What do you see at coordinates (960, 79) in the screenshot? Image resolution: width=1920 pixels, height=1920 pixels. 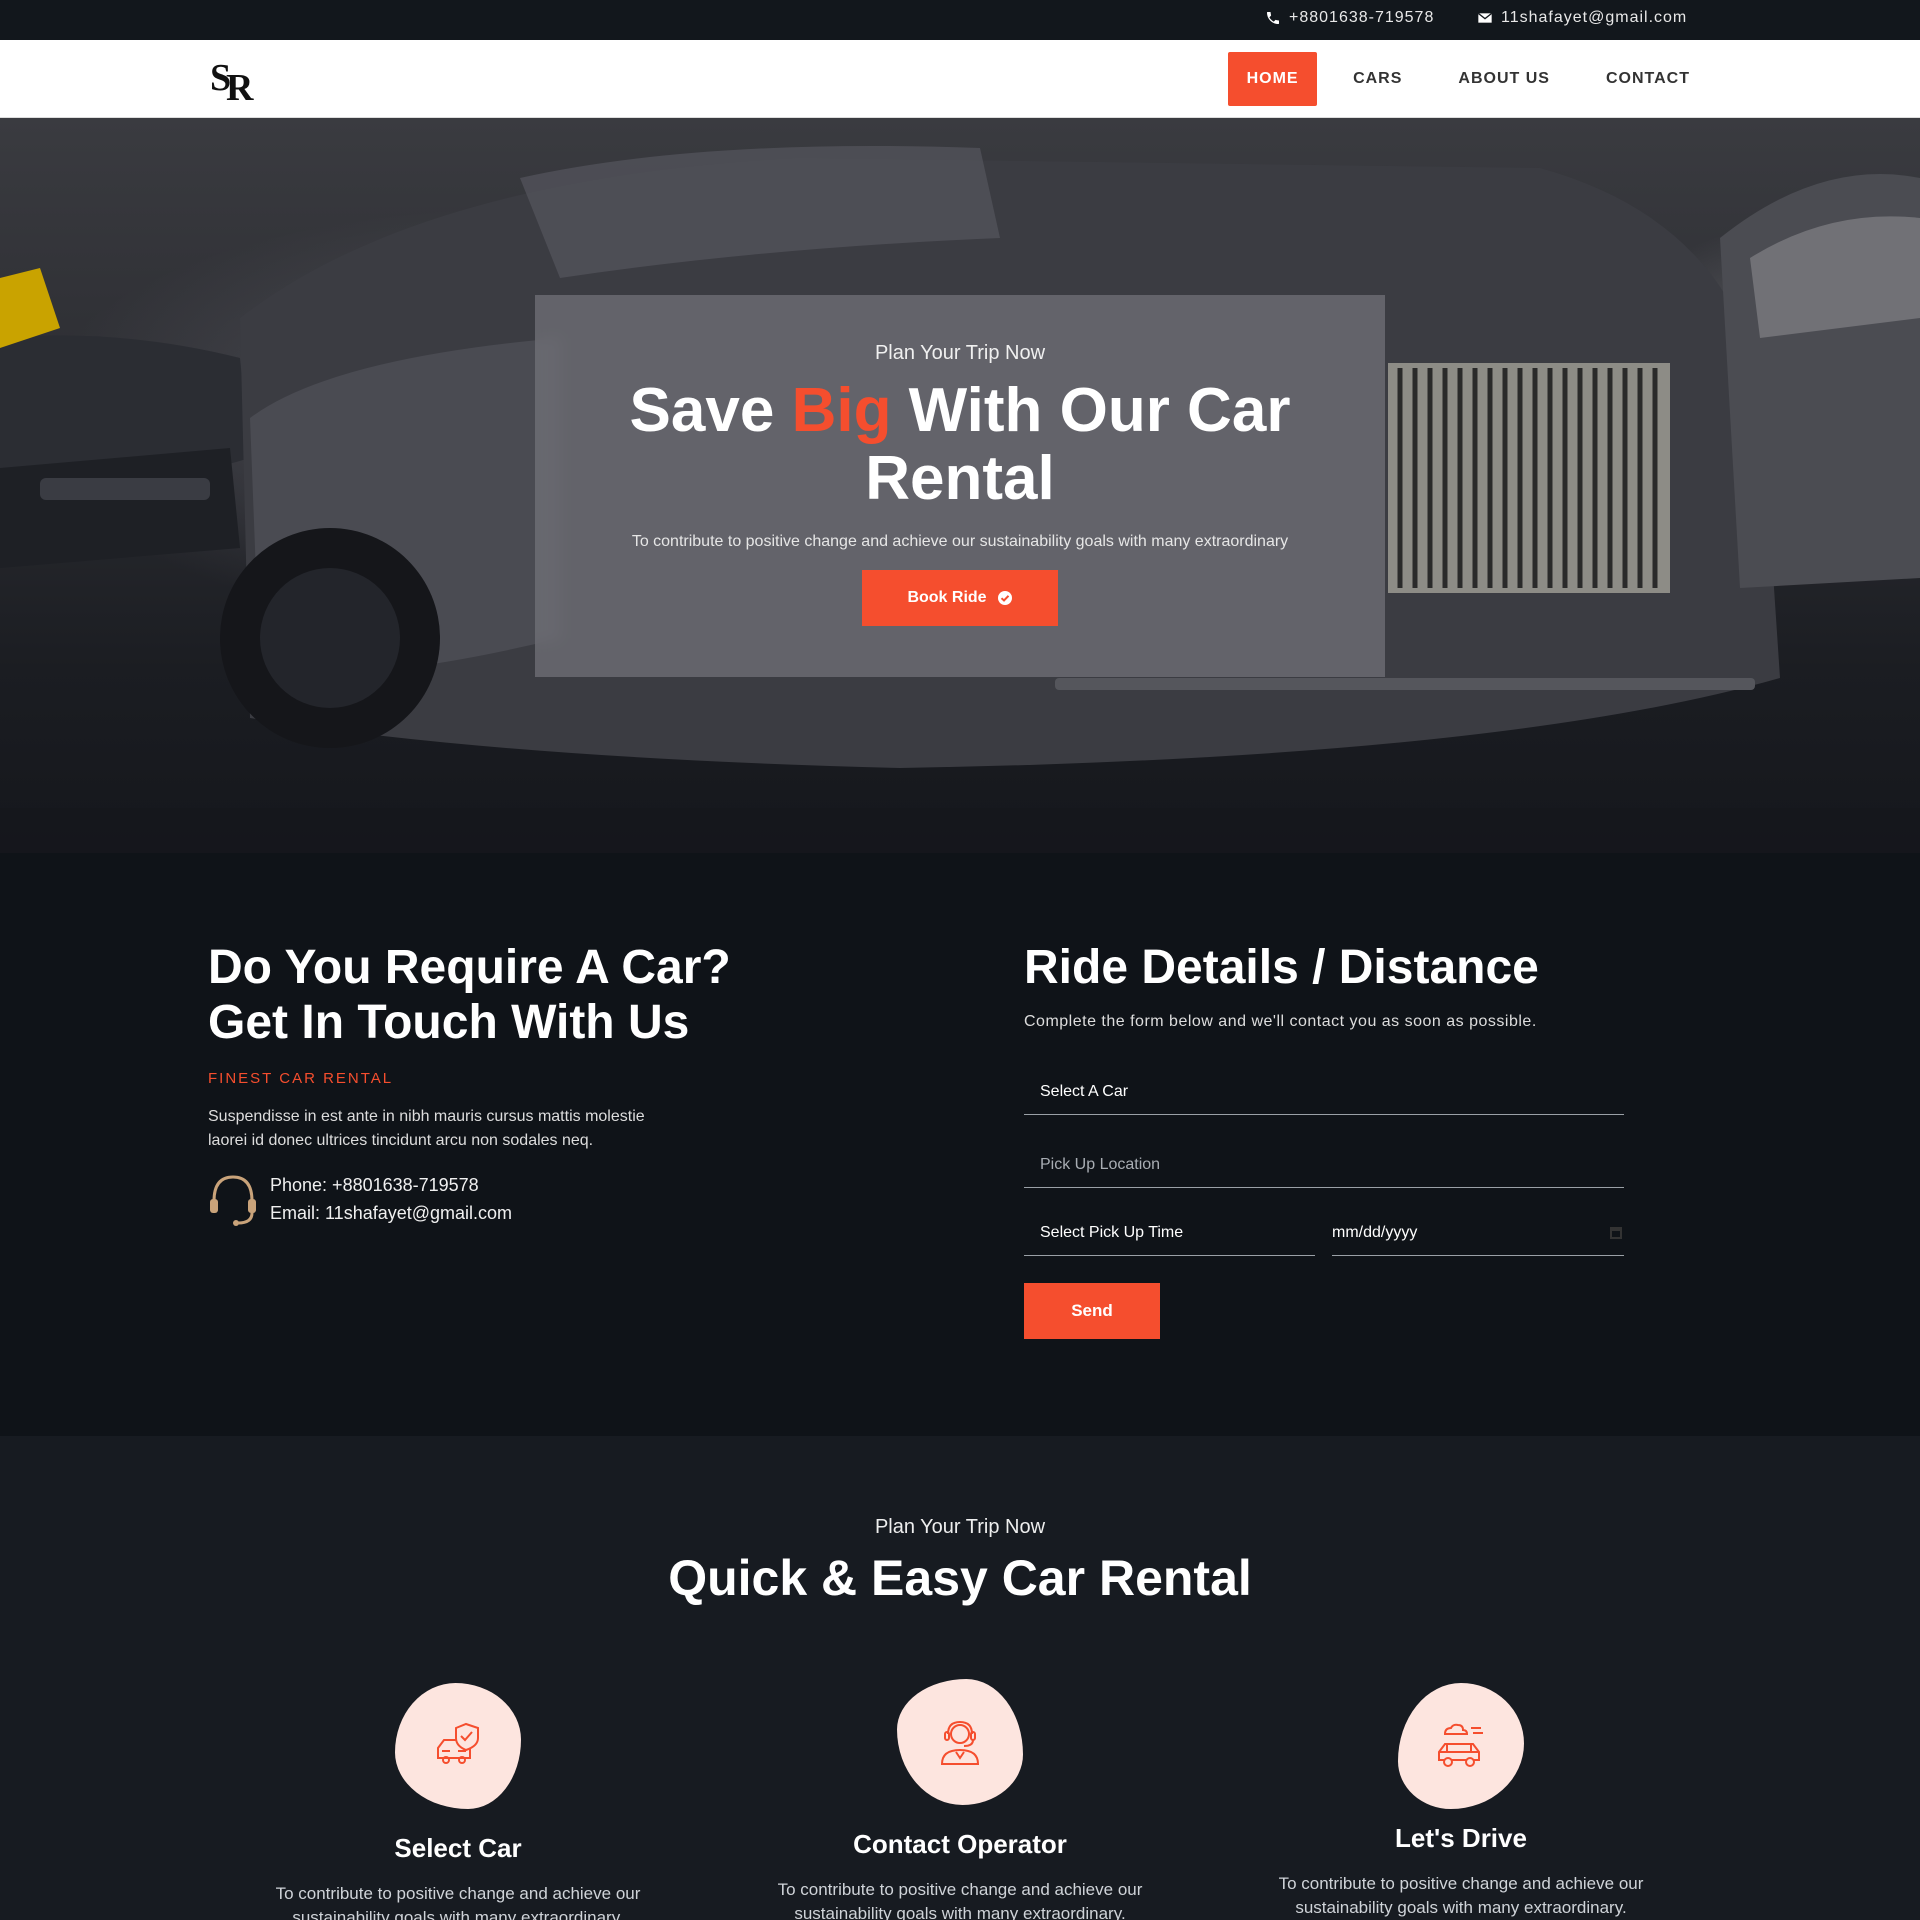 I see `main-navbar: S R HOME CARS ABOUT US CONTACT` at bounding box center [960, 79].